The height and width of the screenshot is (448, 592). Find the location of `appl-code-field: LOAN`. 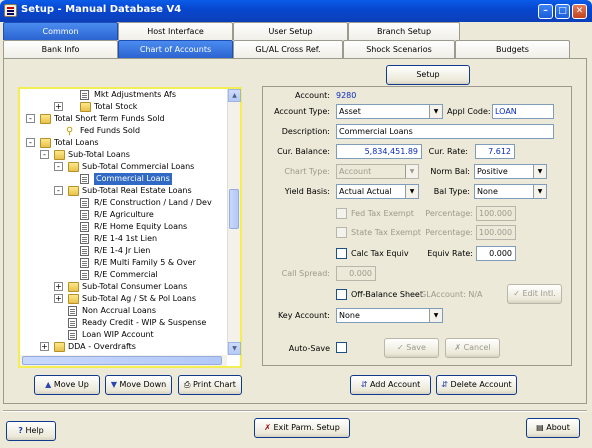

appl-code-field: LOAN is located at coordinates (523, 111).